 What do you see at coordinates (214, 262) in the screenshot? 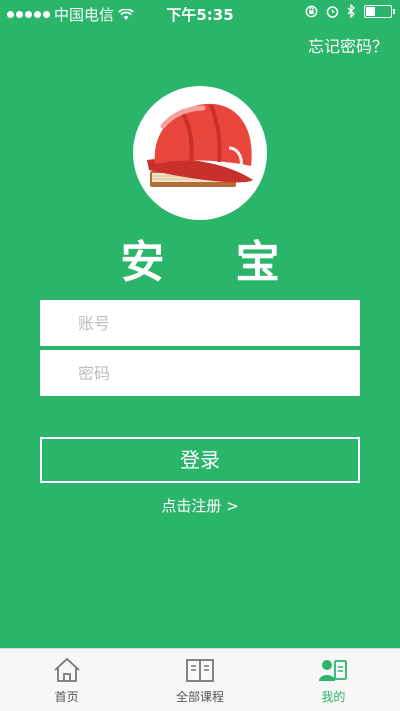
I see `app-name: 安 宝` at bounding box center [214, 262].